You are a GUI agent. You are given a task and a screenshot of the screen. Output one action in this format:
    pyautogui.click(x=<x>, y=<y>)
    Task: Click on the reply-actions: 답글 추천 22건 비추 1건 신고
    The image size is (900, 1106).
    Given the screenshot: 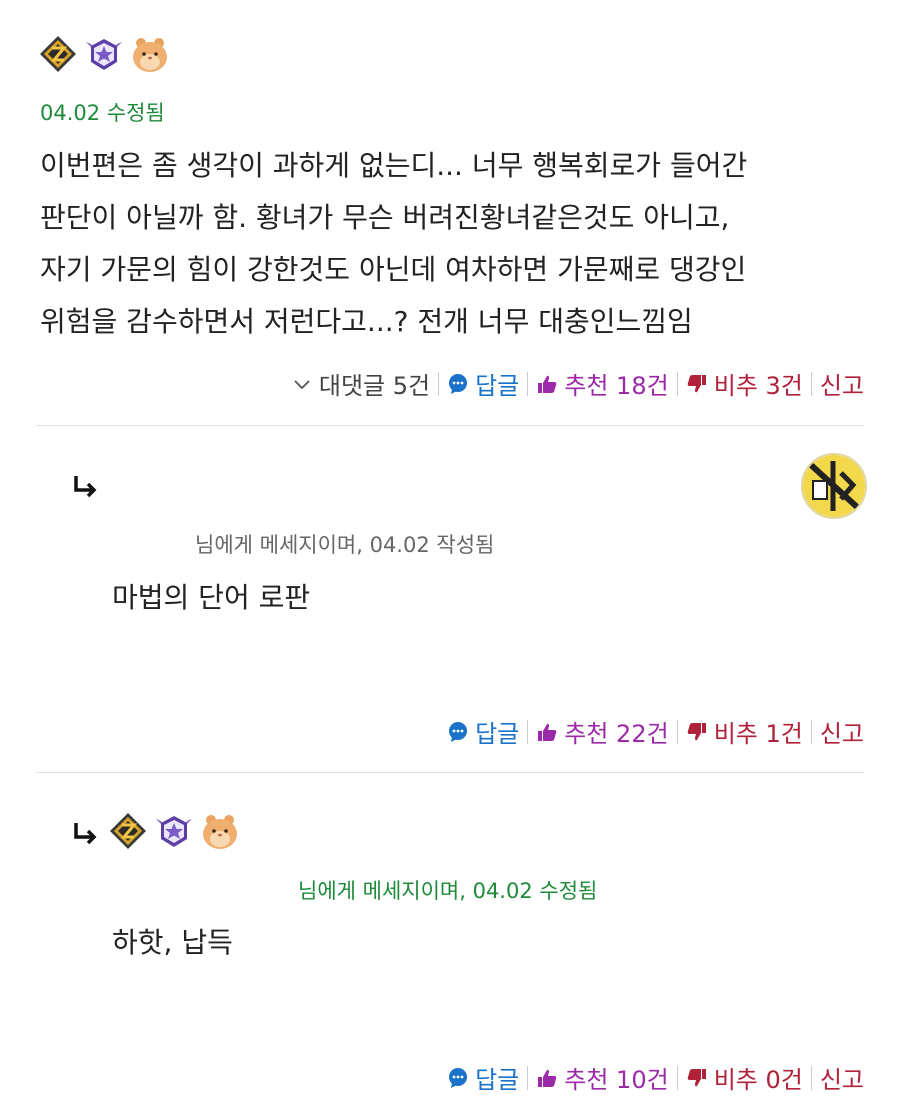 What is the action you would take?
    pyautogui.click(x=655, y=731)
    